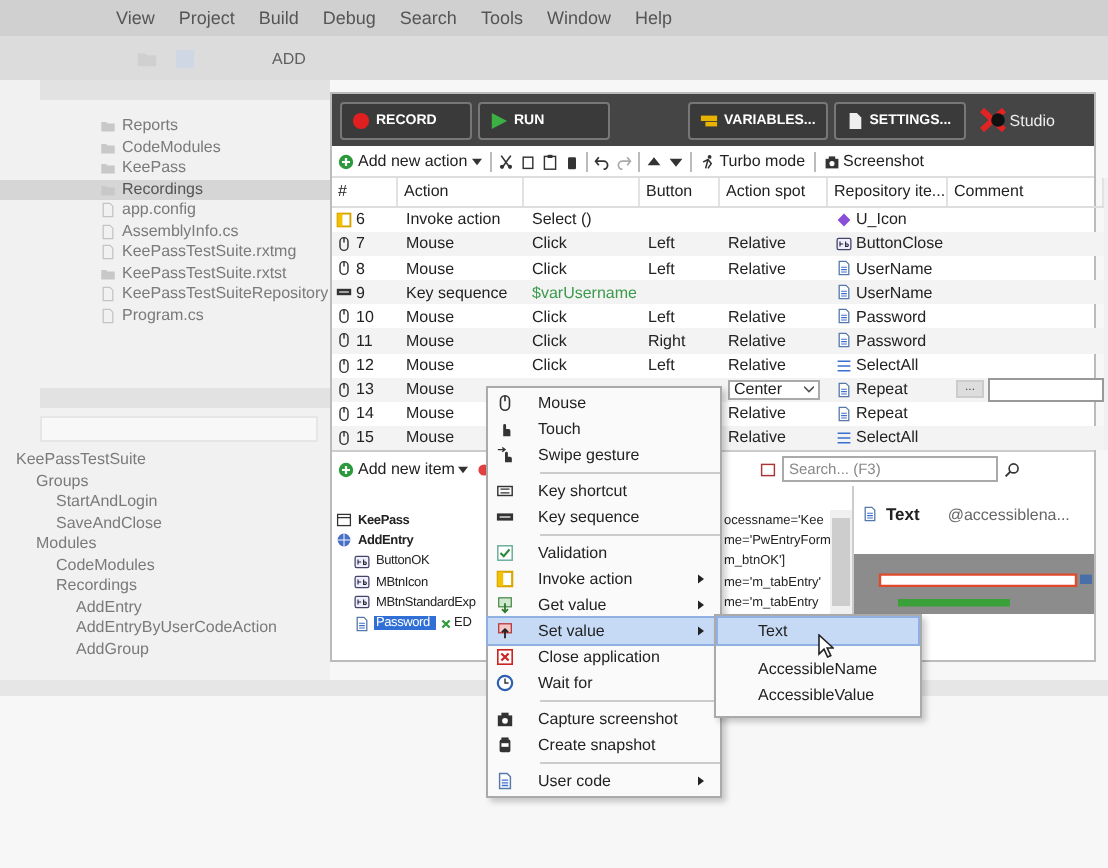  I want to click on screenshot-button: Screenshot, so click(874, 161).